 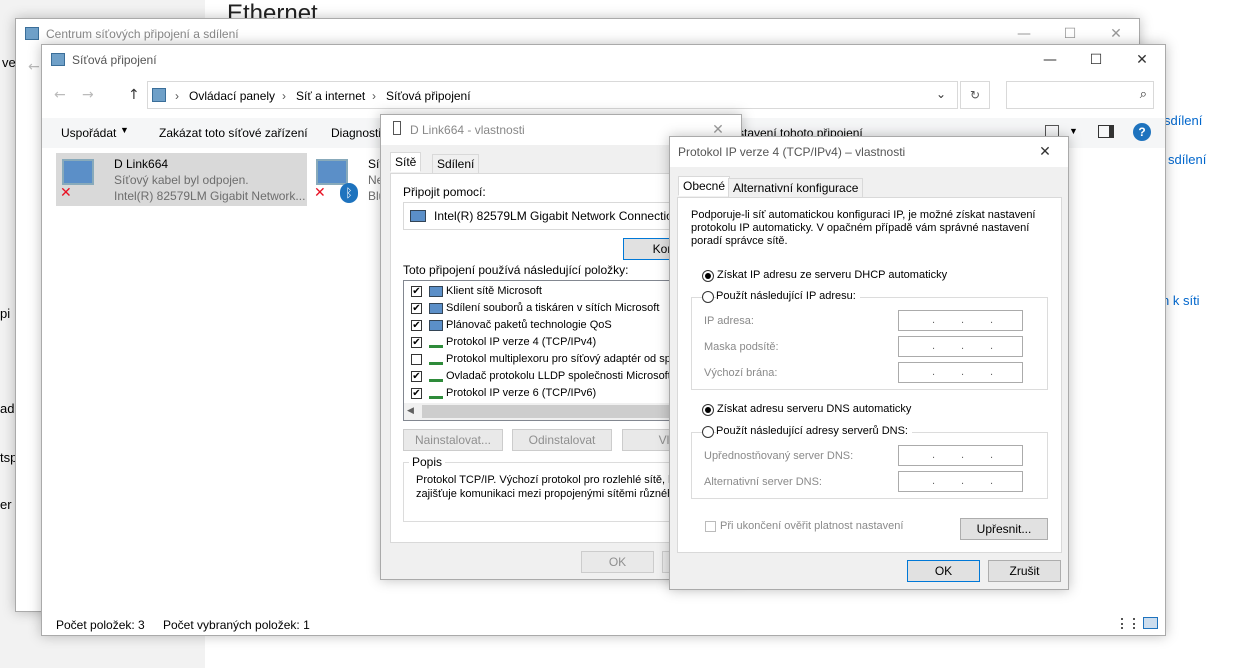 I want to click on diagnose-button: Diagnosti, so click(x=356, y=133).